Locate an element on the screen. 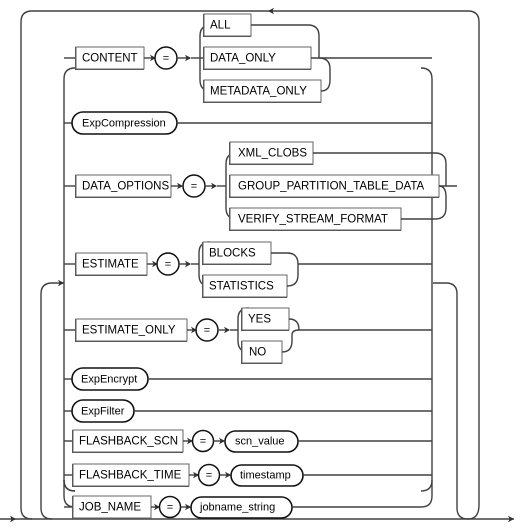 The image size is (520, 532). keyword-flashback-scn: FLASHBACK_SCN is located at coordinates (128, 442).